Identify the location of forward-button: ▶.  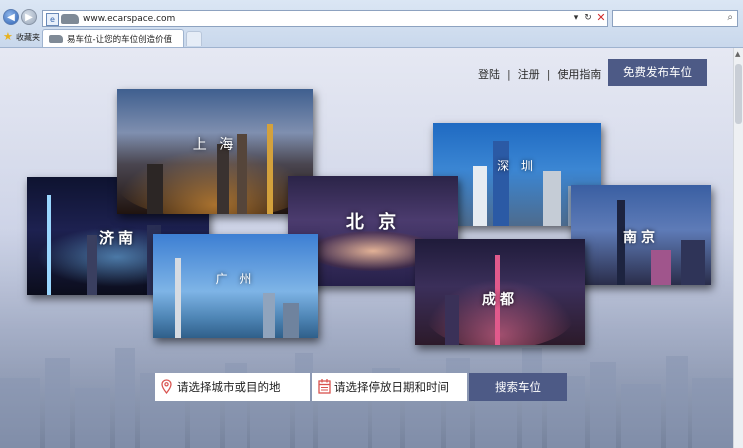
(29, 17).